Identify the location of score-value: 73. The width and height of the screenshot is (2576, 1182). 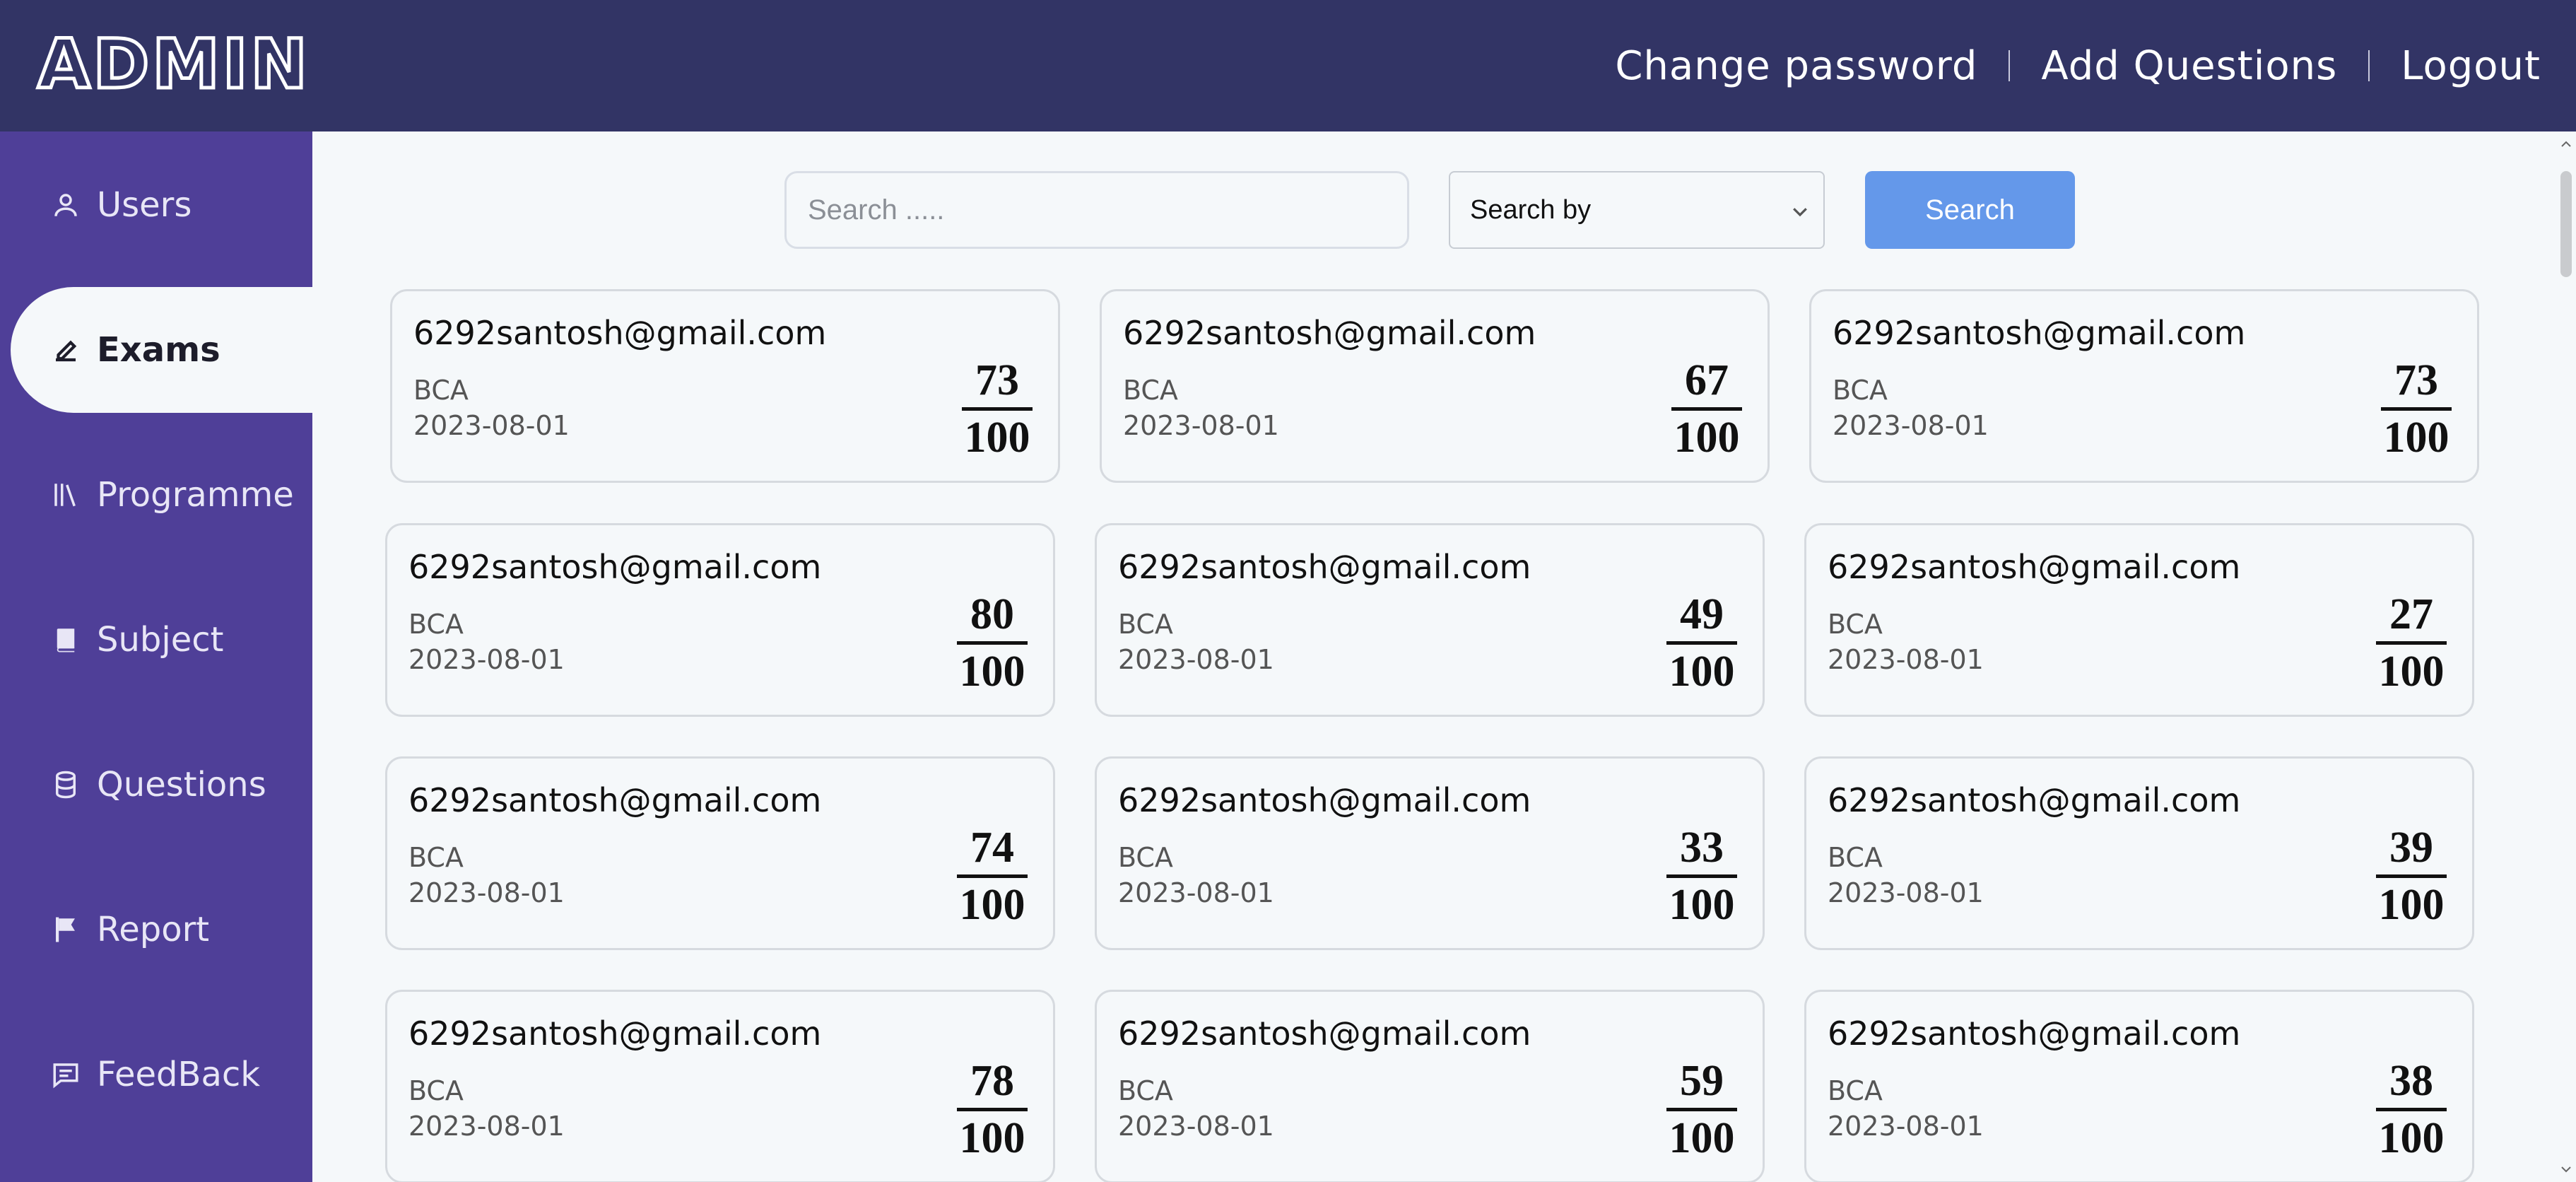
(997, 380).